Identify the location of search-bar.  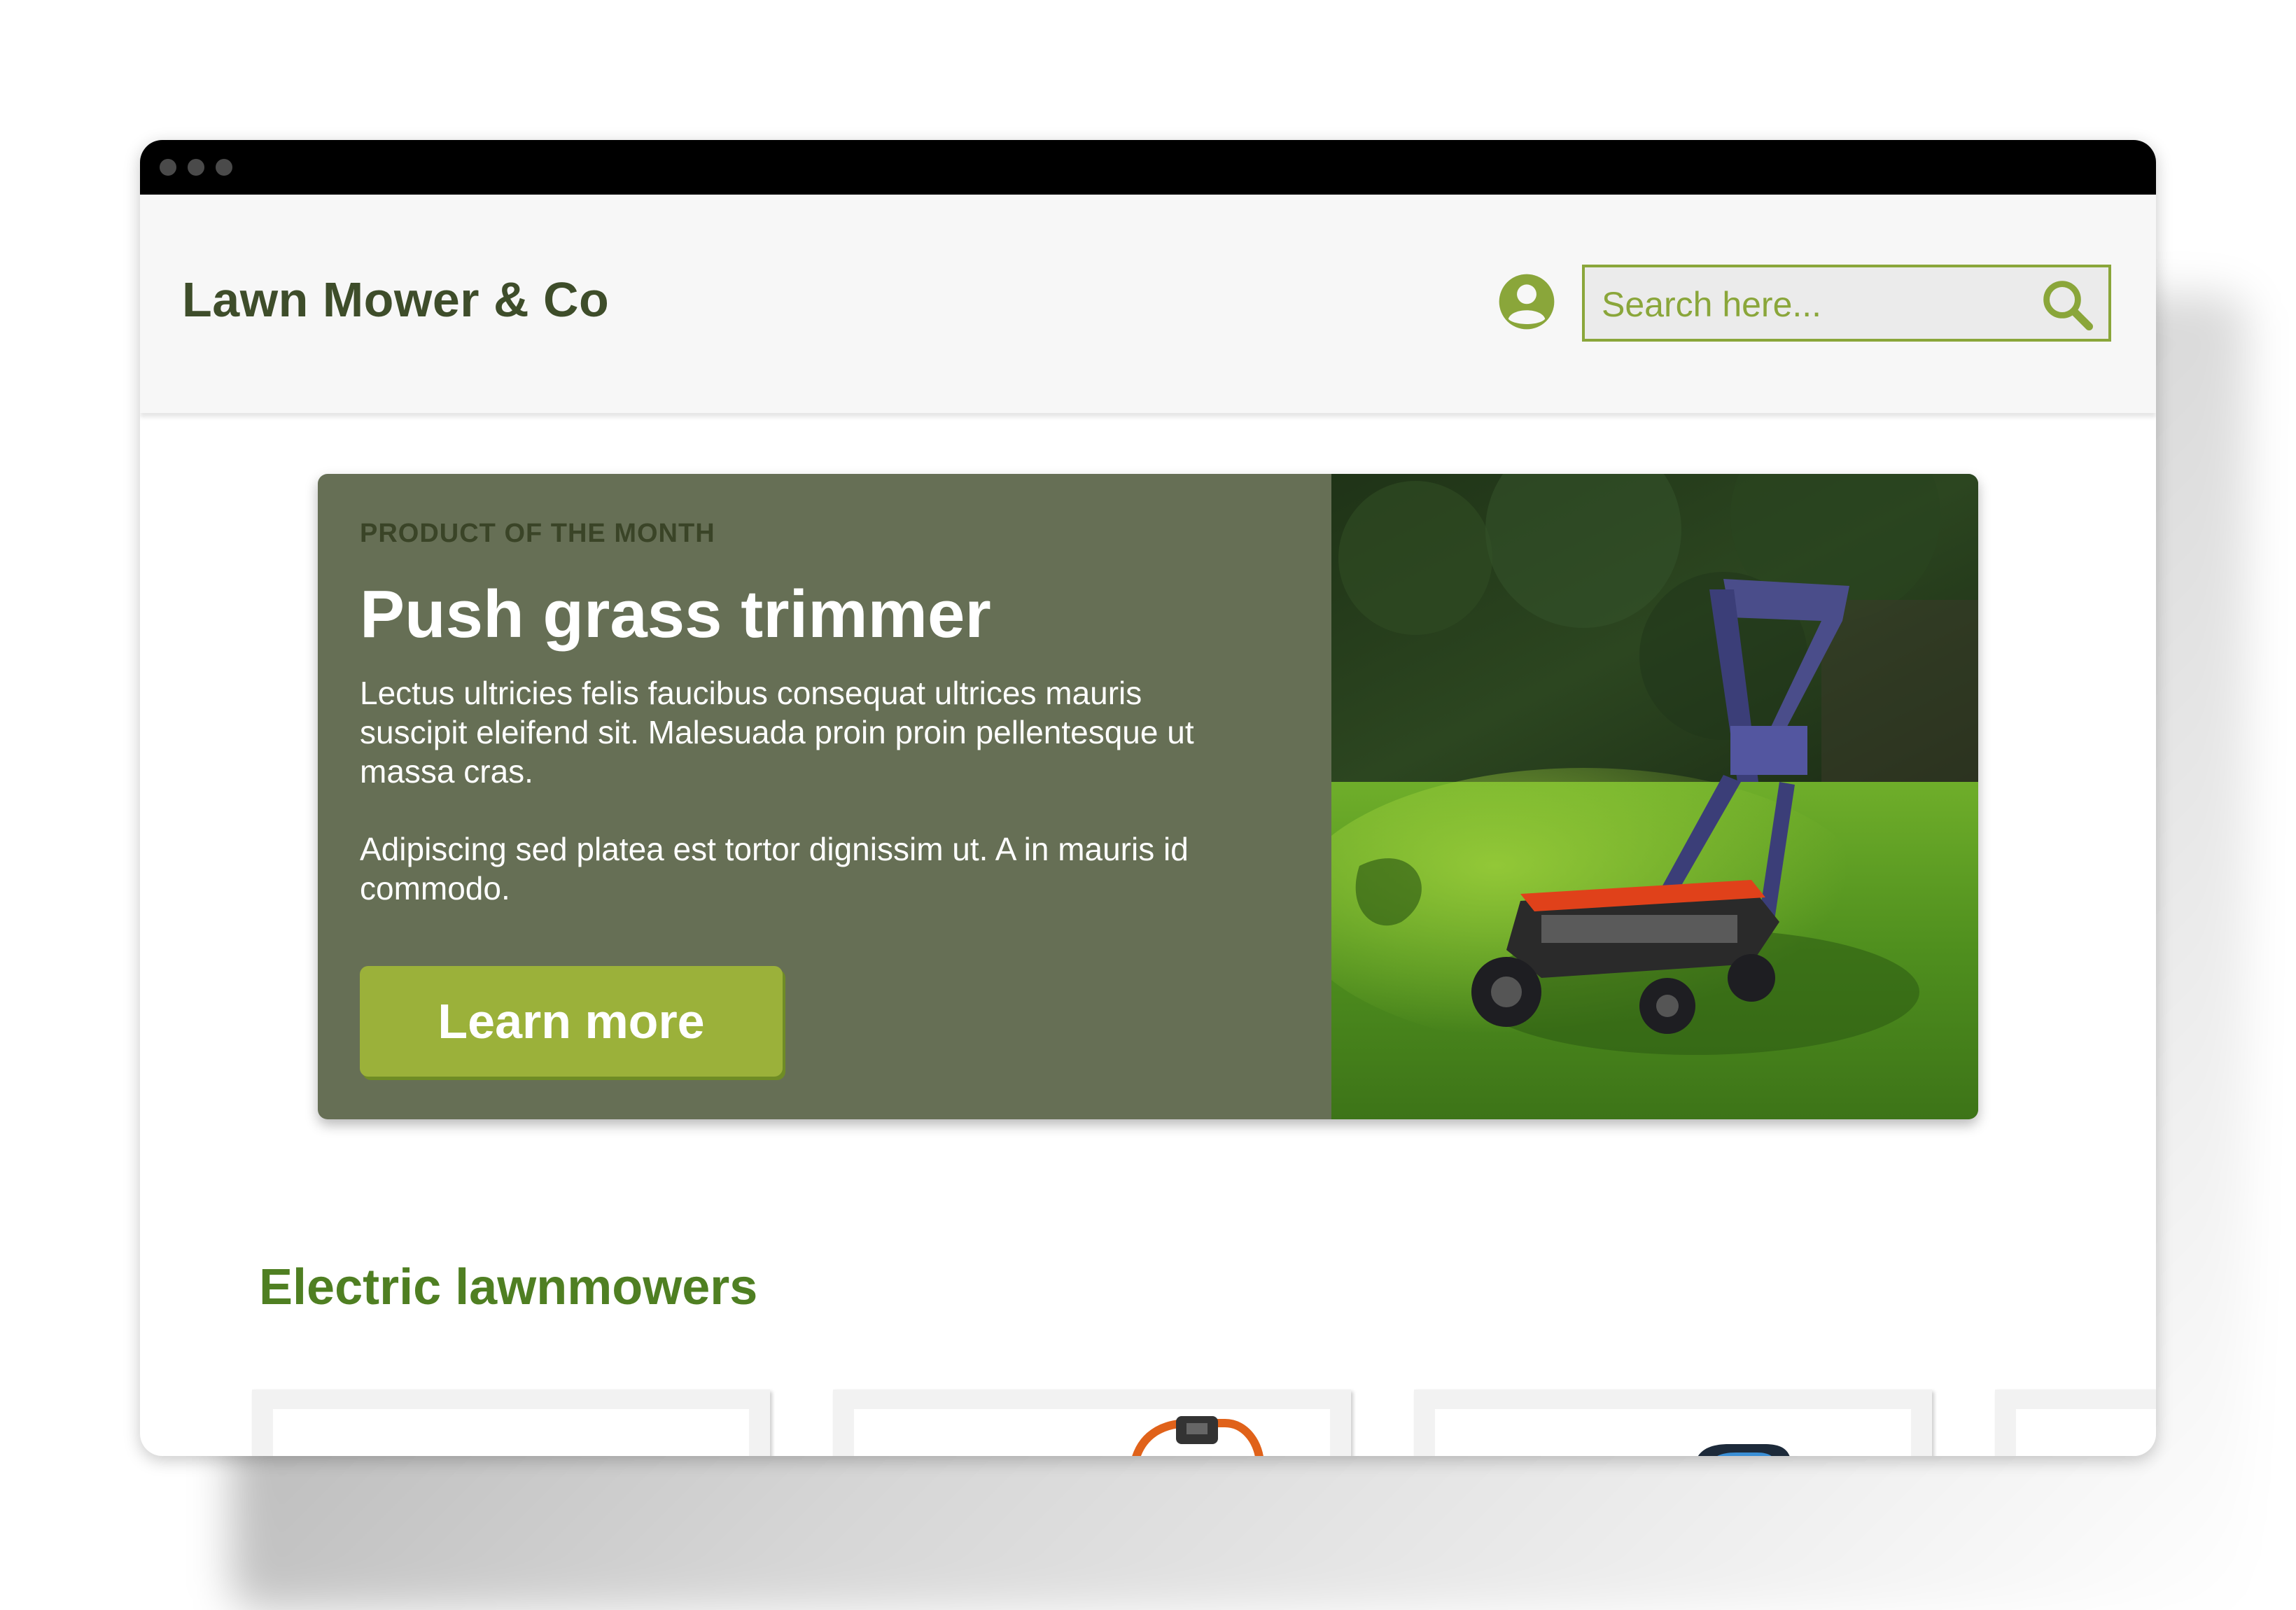
(1846, 303).